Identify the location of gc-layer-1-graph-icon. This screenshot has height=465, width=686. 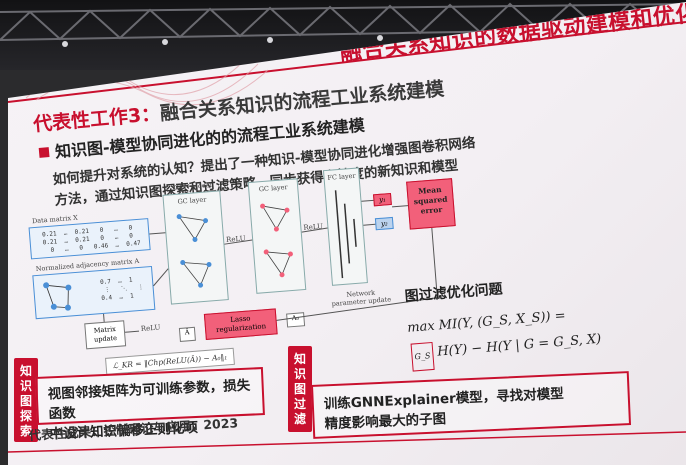
(194, 251).